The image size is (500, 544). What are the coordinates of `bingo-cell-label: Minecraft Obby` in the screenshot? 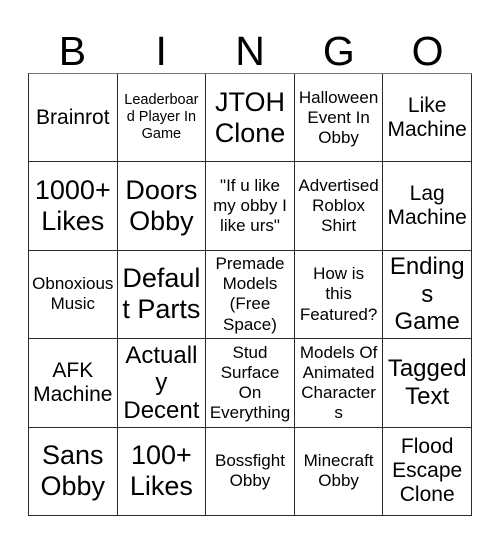 It's located at (338, 471).